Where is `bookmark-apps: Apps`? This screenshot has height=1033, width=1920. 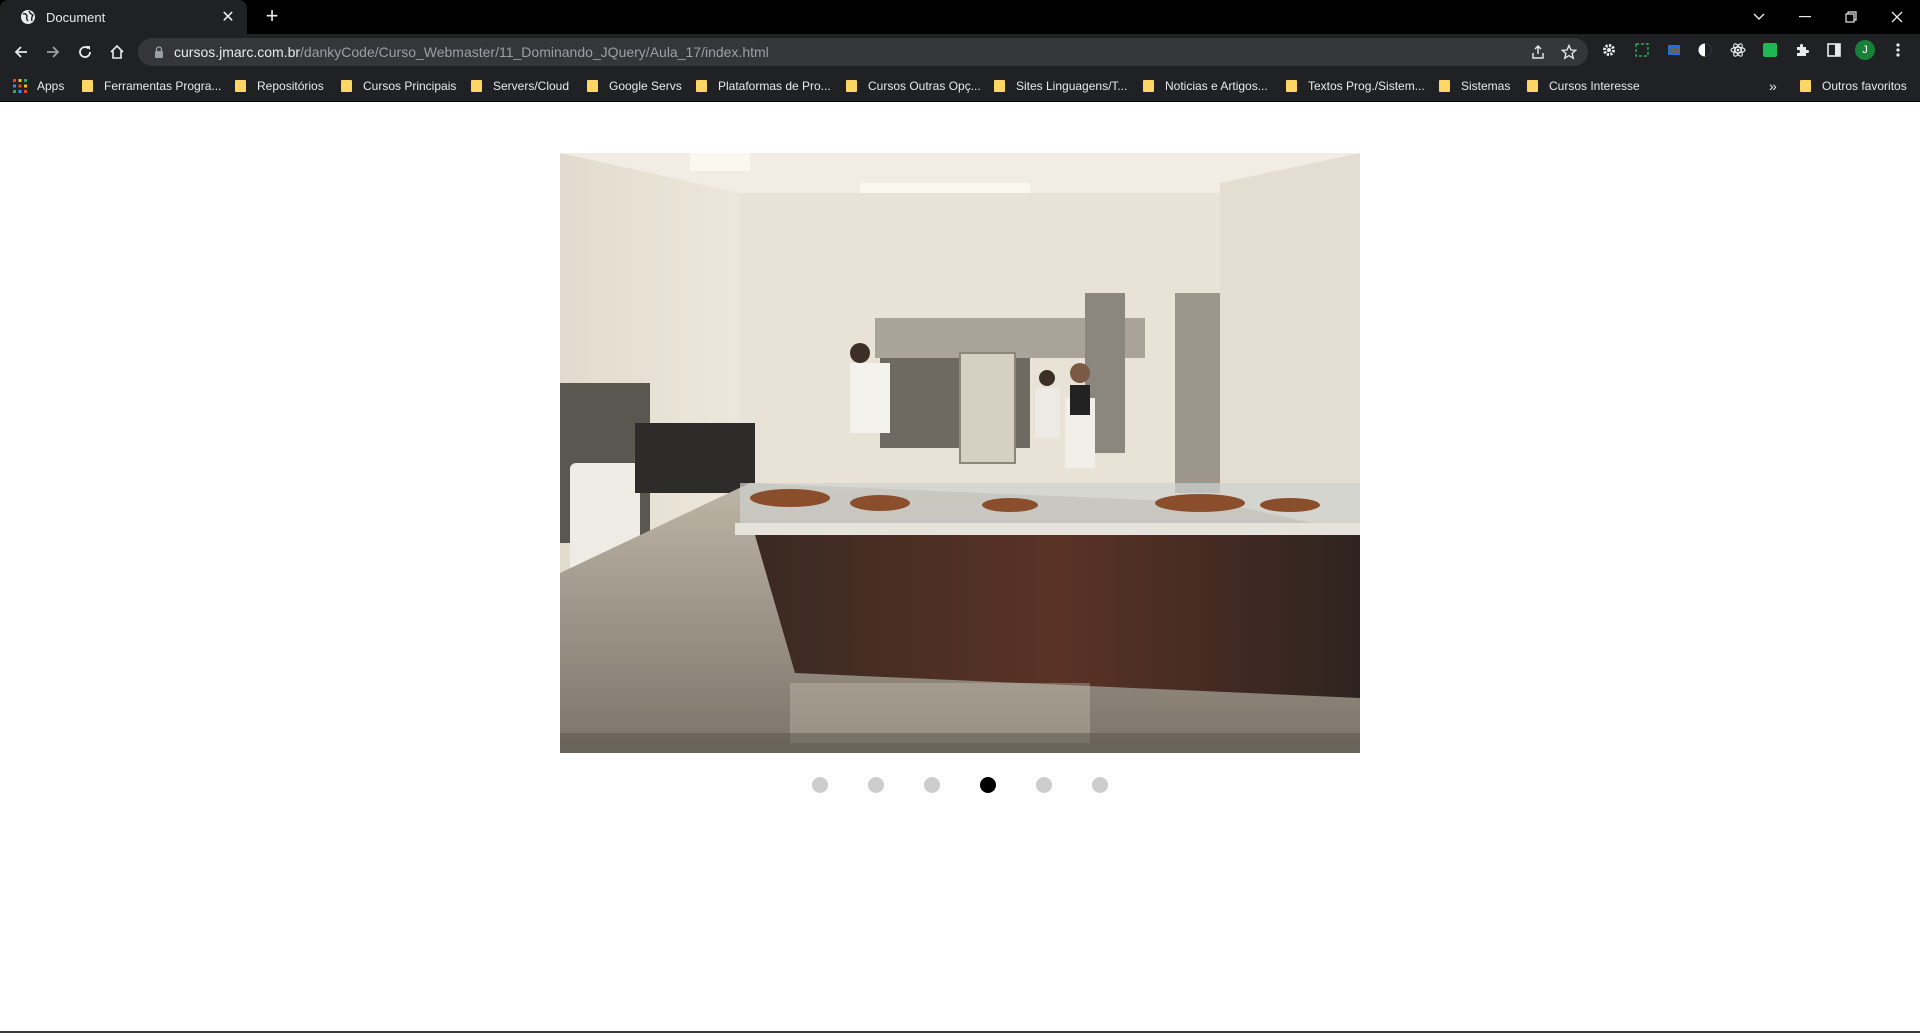
bookmark-apps: Apps is located at coordinates (38, 86).